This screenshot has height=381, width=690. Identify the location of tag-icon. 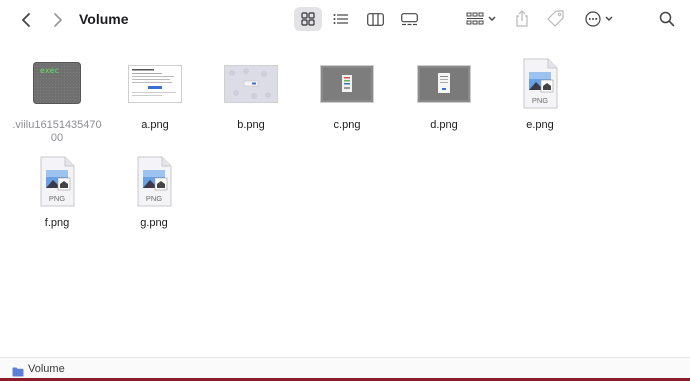
(555, 18).